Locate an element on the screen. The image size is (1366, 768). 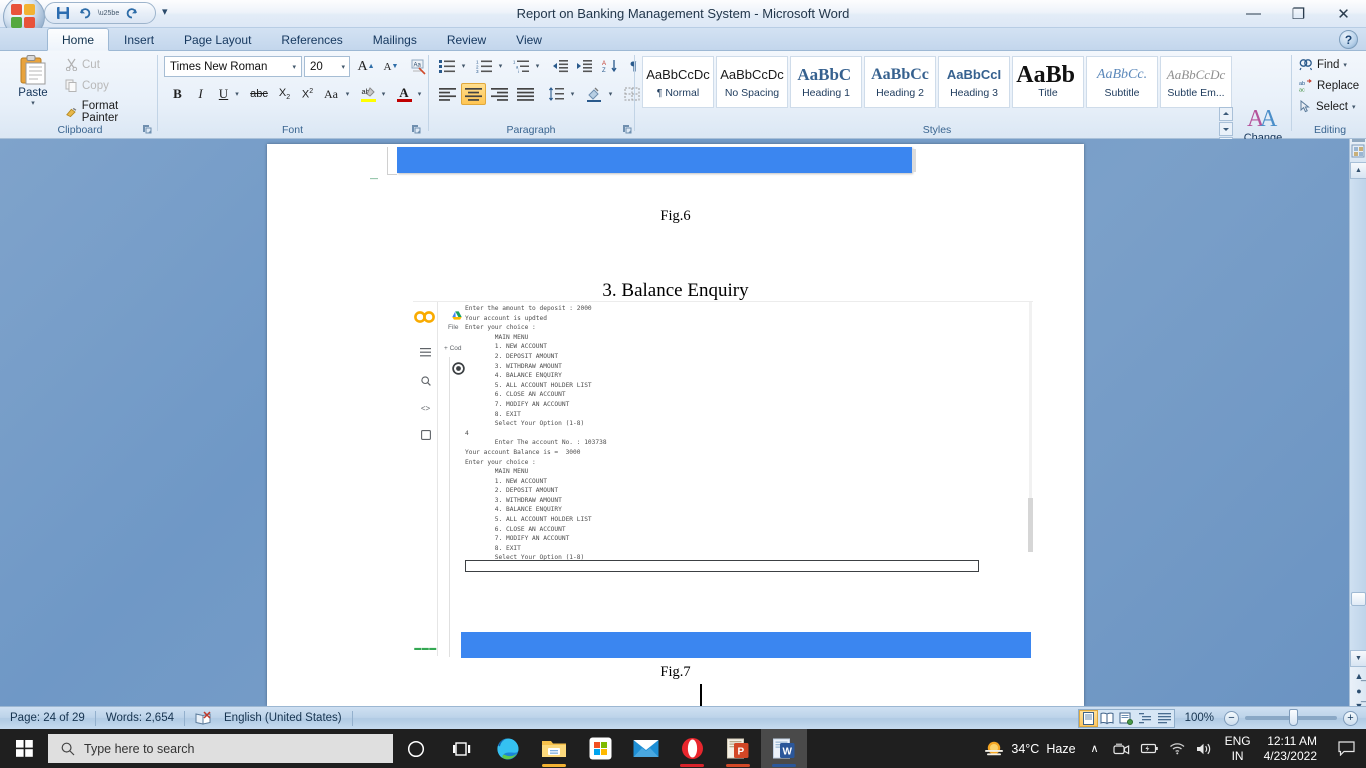
multilevel-list-button: 1ai is located at coordinates (521, 66).